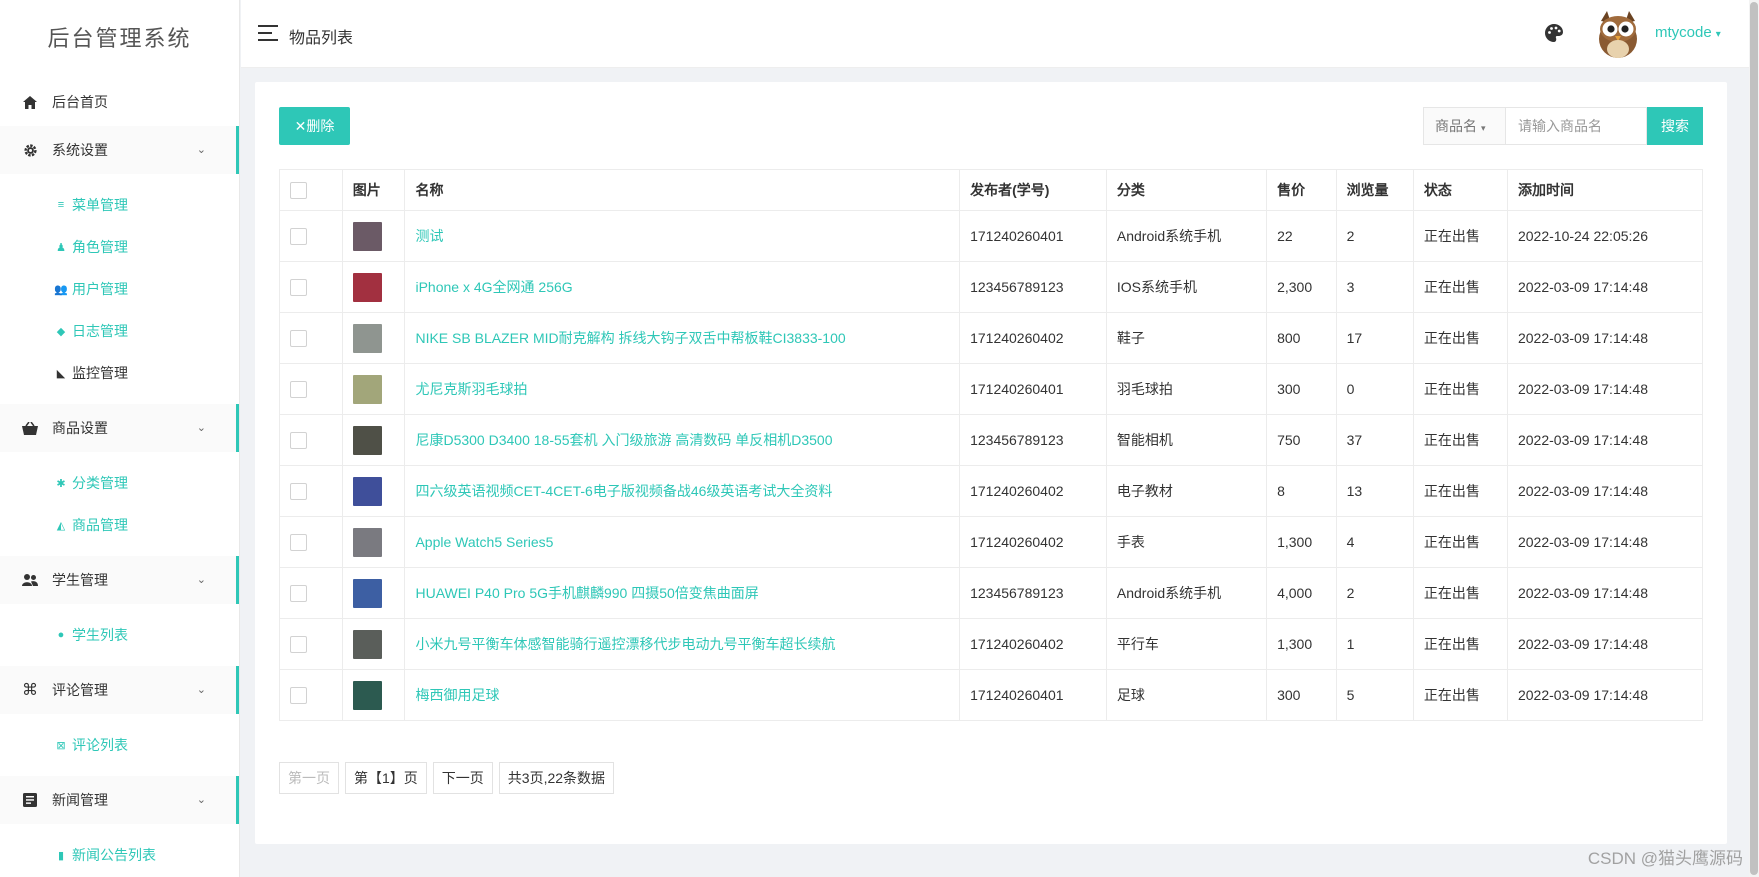  What do you see at coordinates (1618, 33) in the screenshot?
I see `avatar` at bounding box center [1618, 33].